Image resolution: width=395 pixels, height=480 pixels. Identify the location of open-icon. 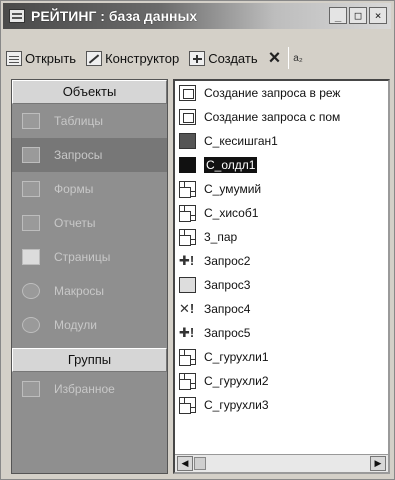
(14, 58).